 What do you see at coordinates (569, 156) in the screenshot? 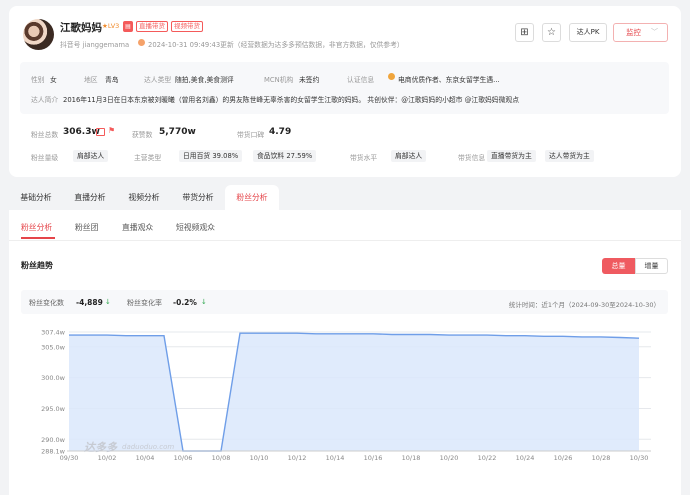
I see `sales-info-chip-2: 达人带货为主` at bounding box center [569, 156].